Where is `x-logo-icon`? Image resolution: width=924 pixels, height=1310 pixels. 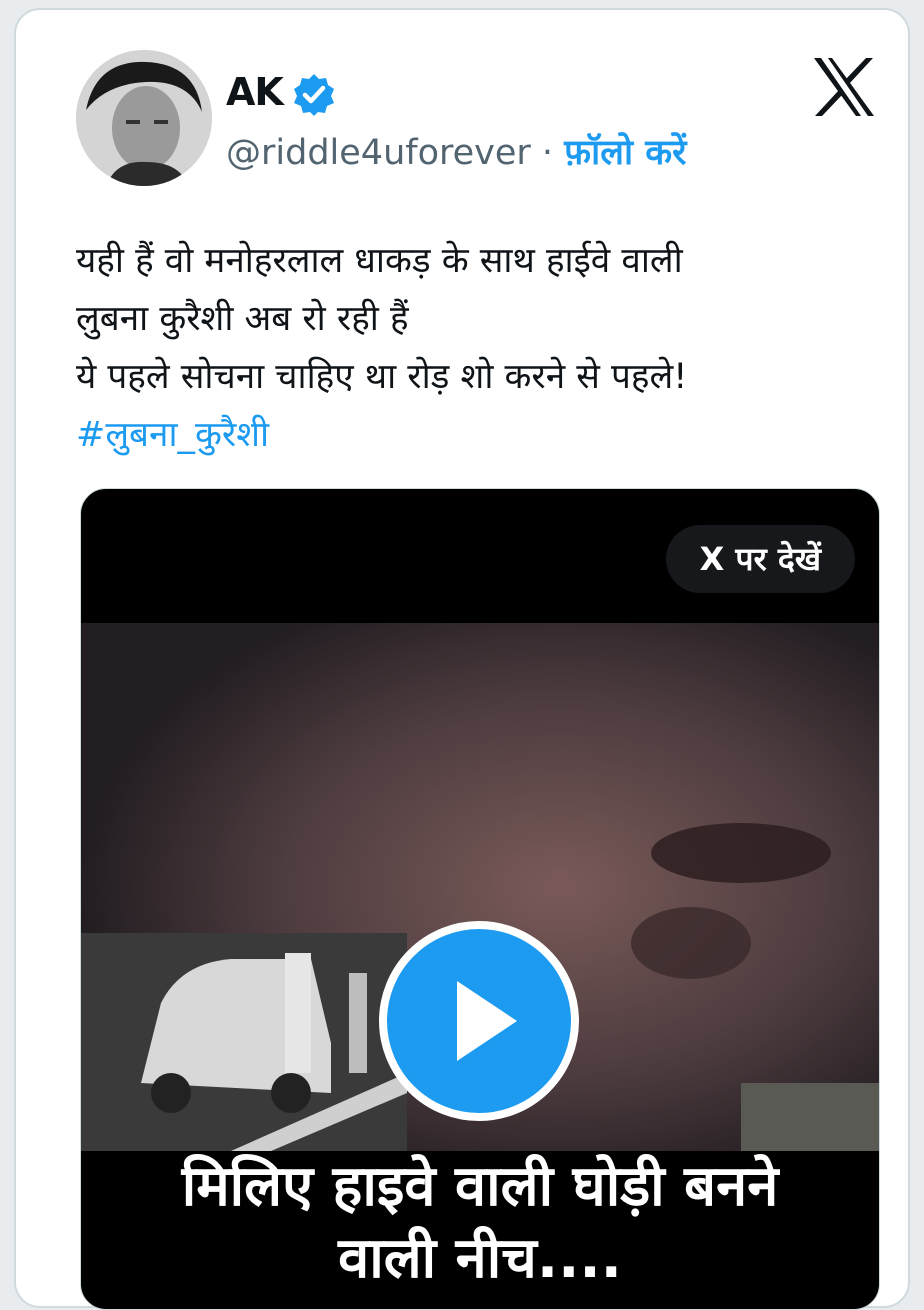
x-logo-icon is located at coordinates (844, 87).